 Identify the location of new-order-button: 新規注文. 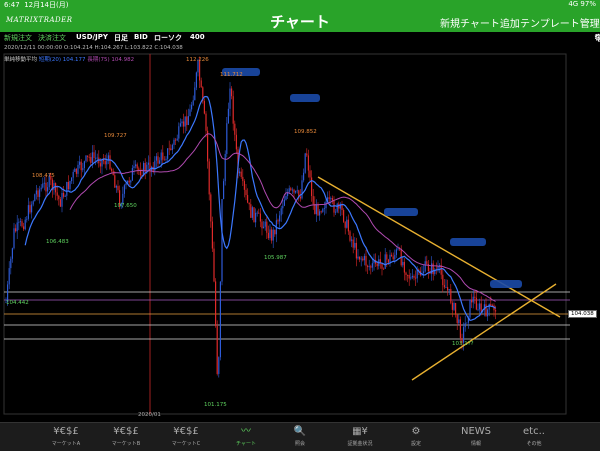
(18, 38).